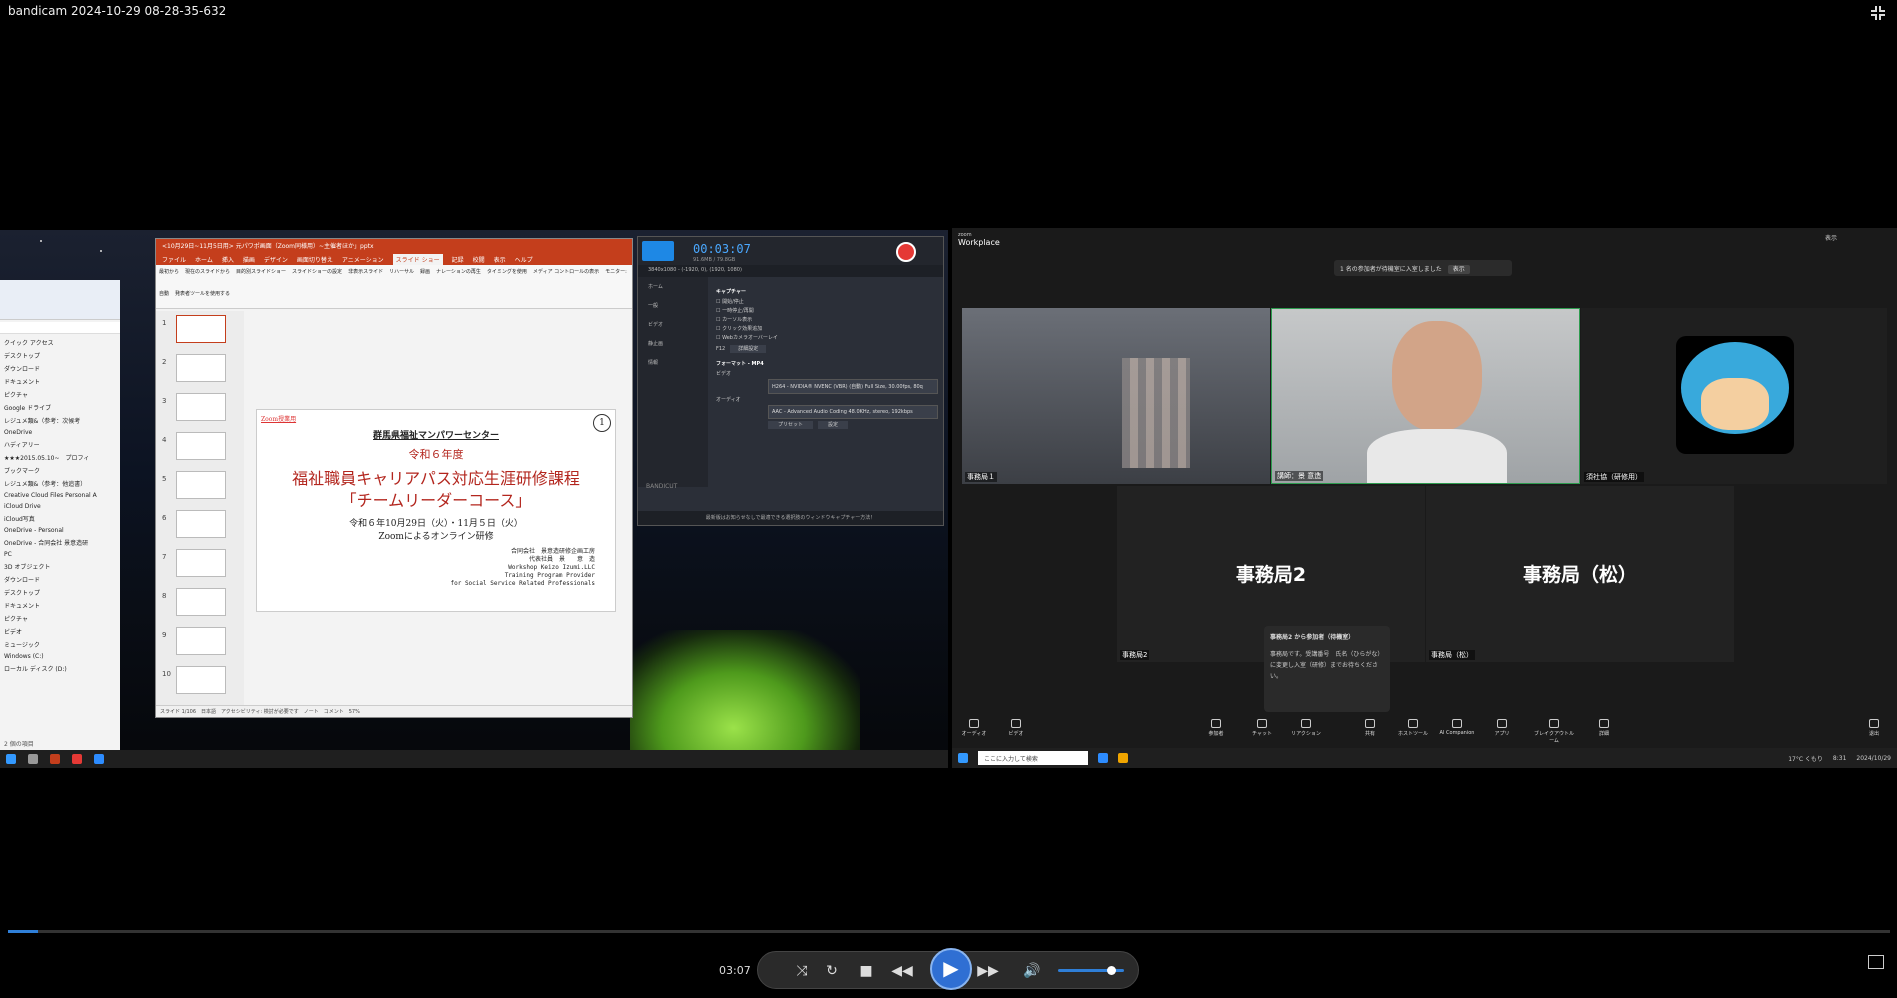  I want to click on view-menu: 表示, so click(1831, 237).